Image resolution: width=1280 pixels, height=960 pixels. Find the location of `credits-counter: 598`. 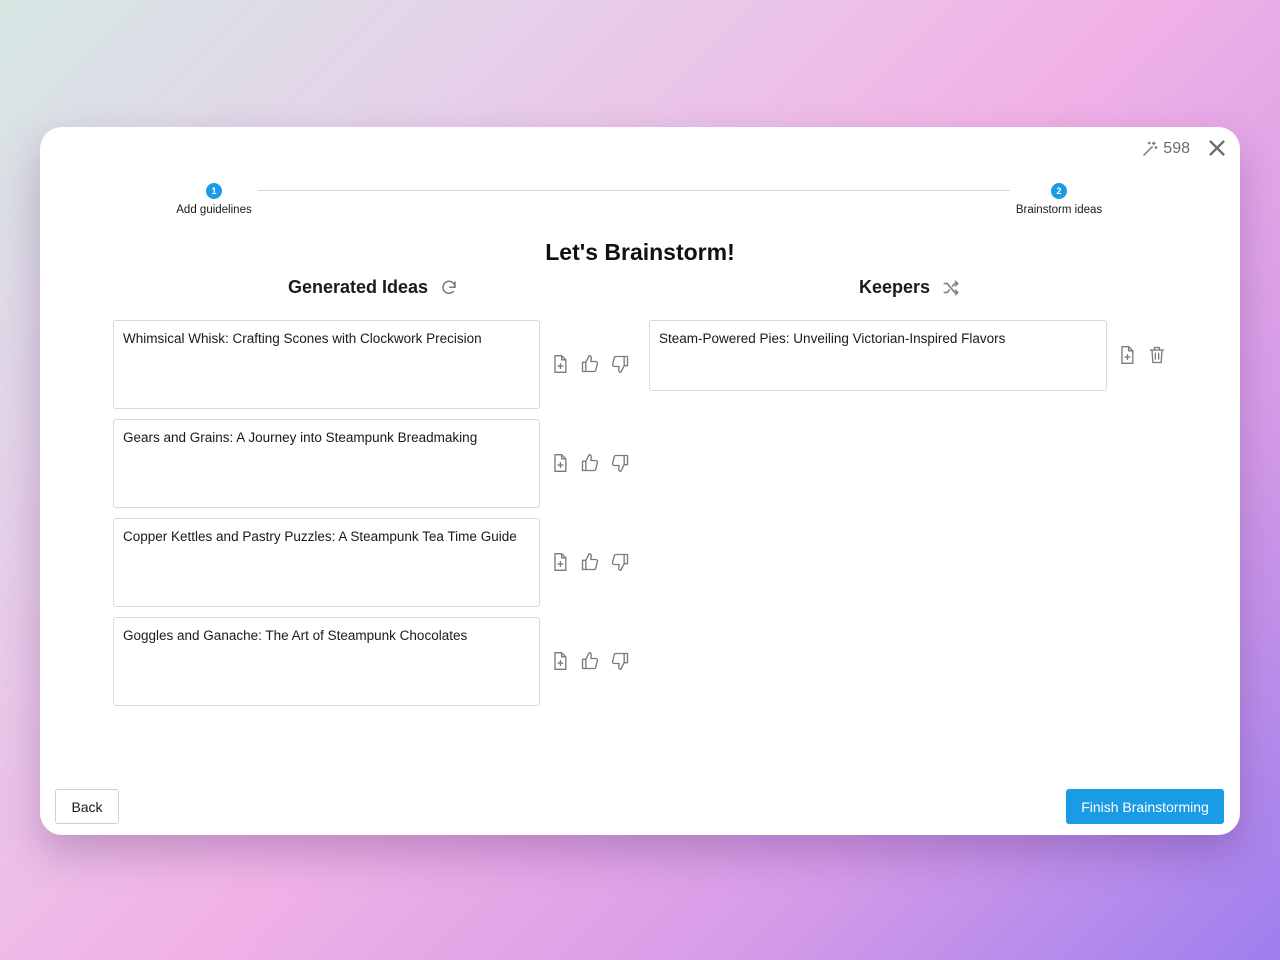

credits-counter: 598 is located at coordinates (1165, 149).